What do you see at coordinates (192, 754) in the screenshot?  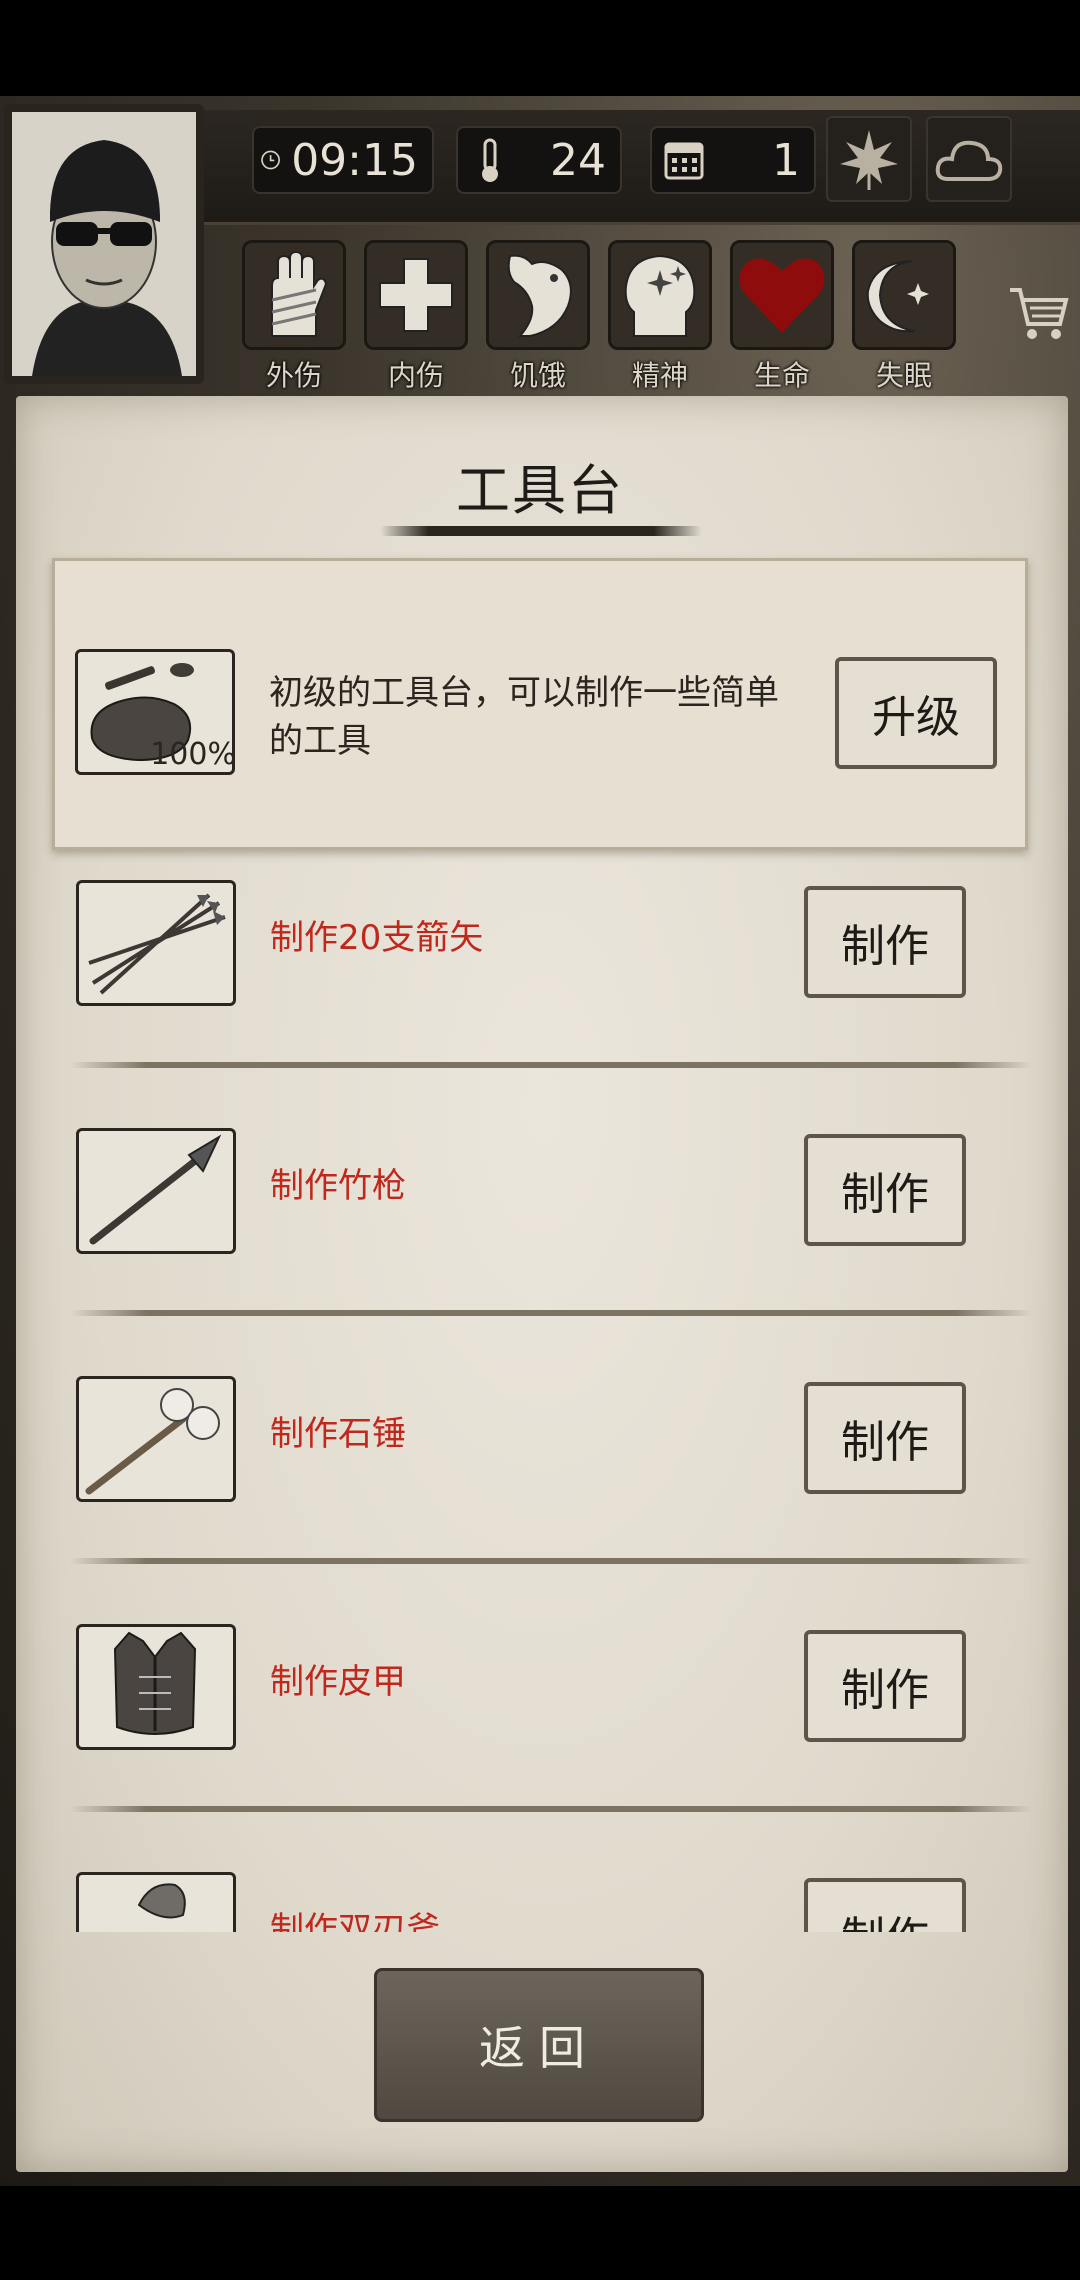 I see `workbench-percent: 100%` at bounding box center [192, 754].